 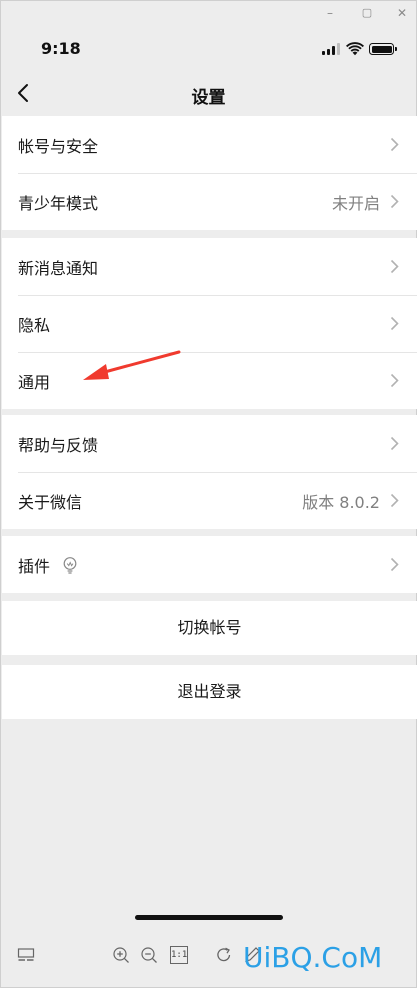 I want to click on switch-account-button: 切换帐号, so click(x=209, y=628).